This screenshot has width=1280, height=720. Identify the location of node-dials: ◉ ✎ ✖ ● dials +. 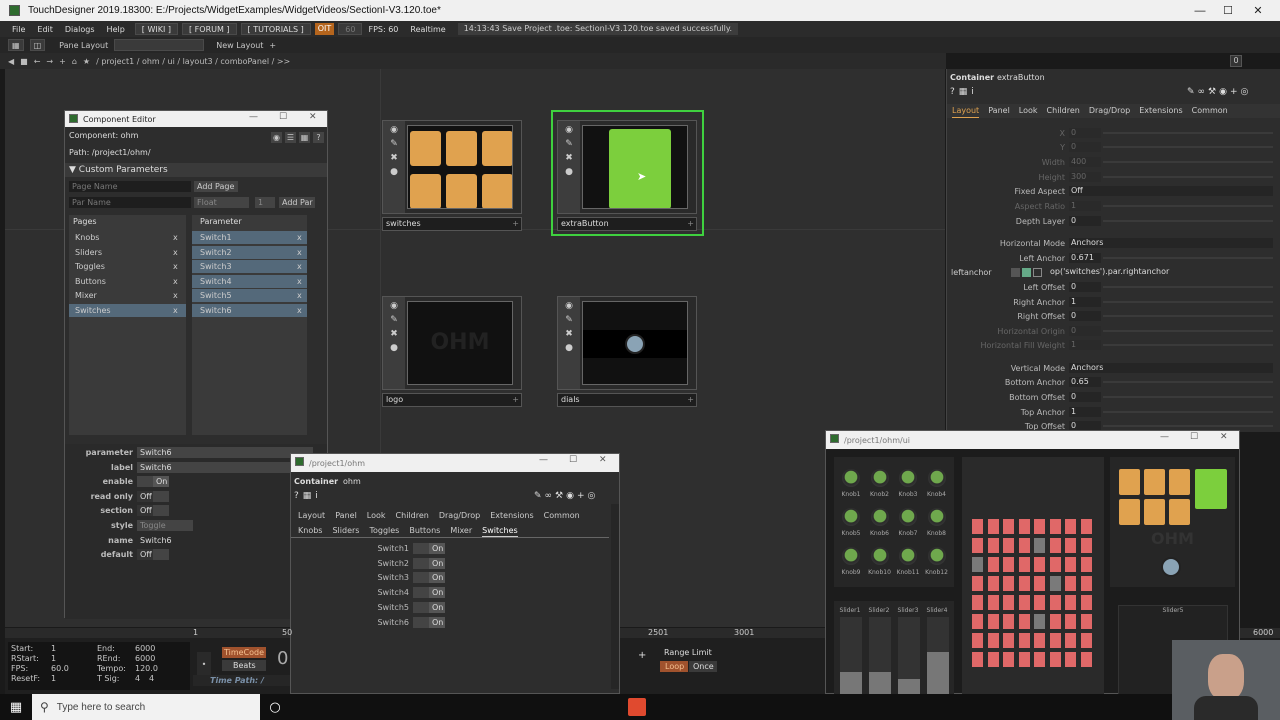
(627, 351).